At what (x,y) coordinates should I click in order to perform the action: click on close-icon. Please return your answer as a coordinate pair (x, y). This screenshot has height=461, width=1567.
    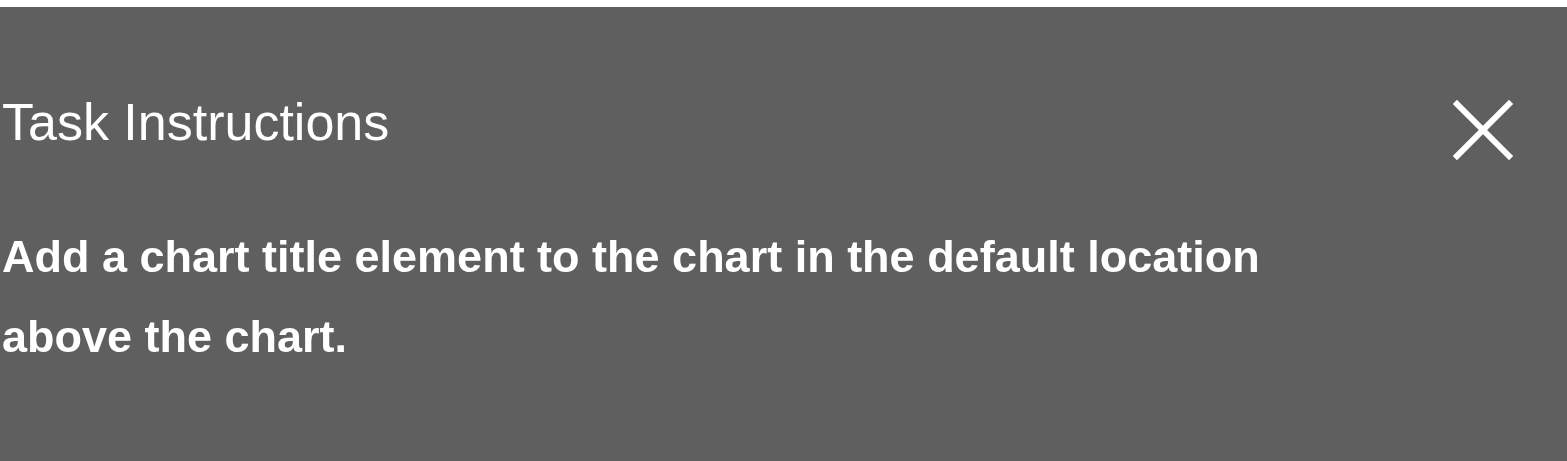
    Looking at the image, I should click on (1483, 130).